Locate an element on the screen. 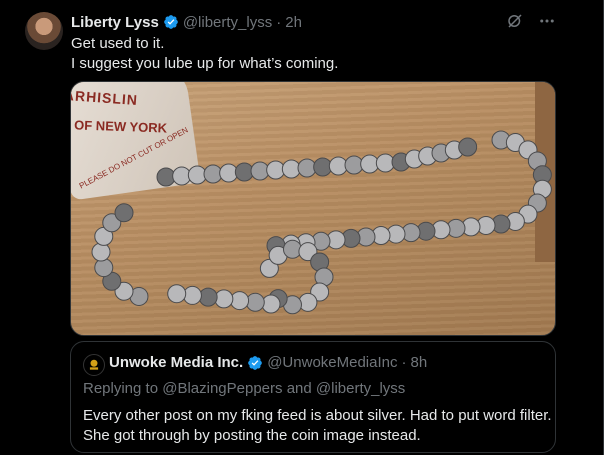  quoted-header: Unwoke Media Inc. @UnwokeMediaInc · 8h is located at coordinates (268, 362).